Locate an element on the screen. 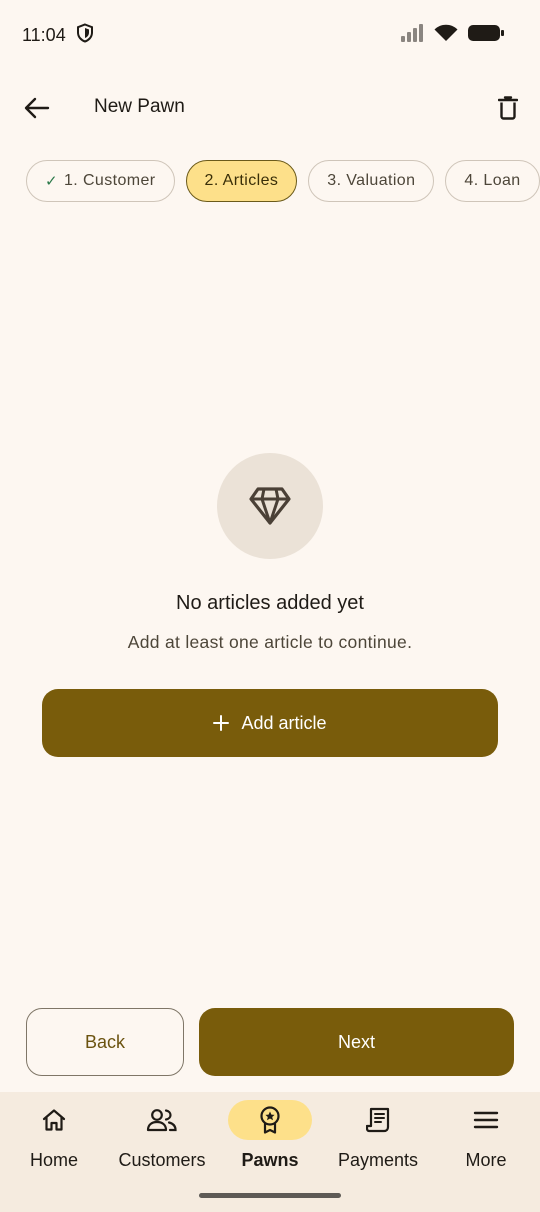 The width and height of the screenshot is (540, 1212). delete-button is located at coordinates (508, 108).